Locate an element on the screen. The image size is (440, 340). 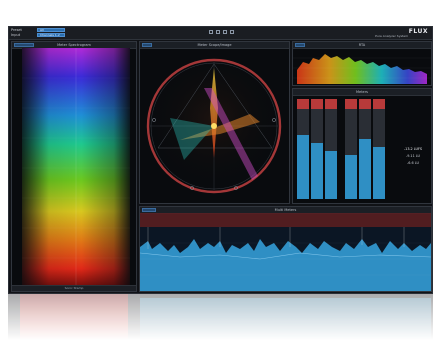
scope-title: Meter Scope/Image is located at coordinates (214, 45).